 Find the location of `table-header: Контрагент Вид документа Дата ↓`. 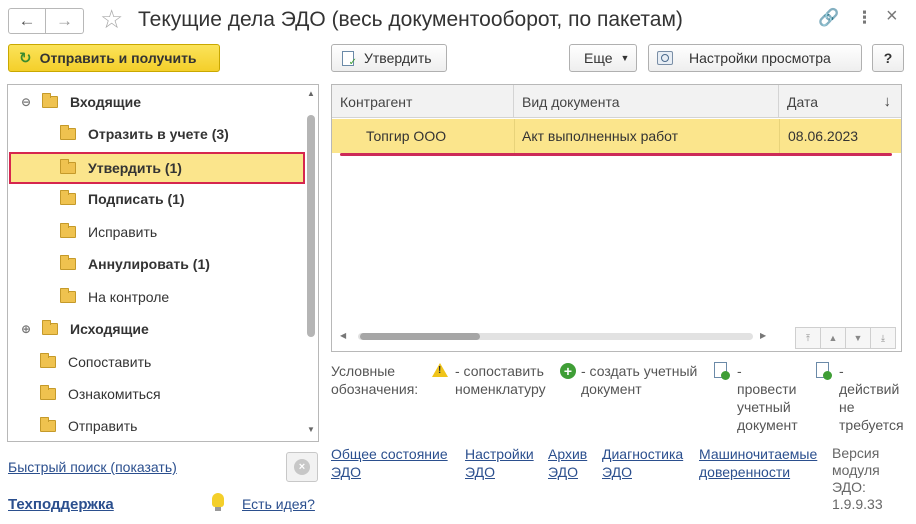

table-header: Контрагент Вид документа Дата ↓ is located at coordinates (616, 101).